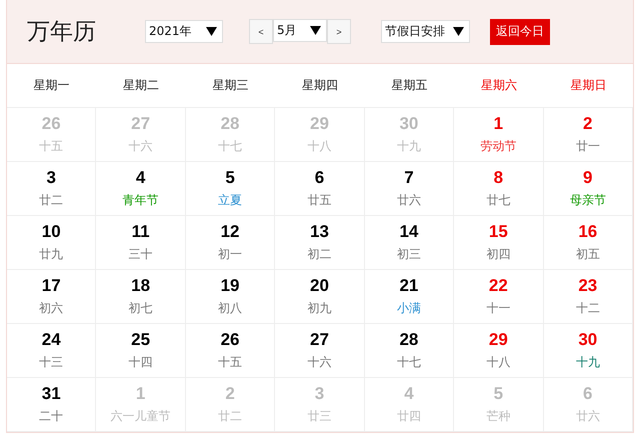 Image resolution: width=638 pixels, height=436 pixels. I want to click on dropdown: 2021年, so click(184, 31).